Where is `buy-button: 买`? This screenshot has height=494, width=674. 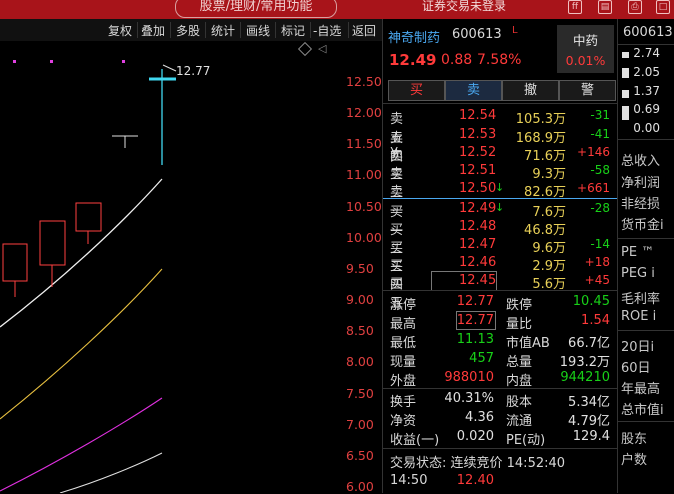
buy-button: 买 is located at coordinates (416, 90).